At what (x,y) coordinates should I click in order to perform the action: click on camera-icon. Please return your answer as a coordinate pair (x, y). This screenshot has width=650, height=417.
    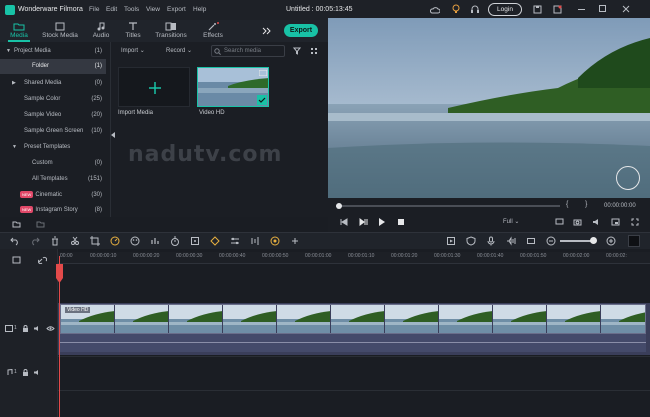
    Looking at the image, I should click on (577, 222).